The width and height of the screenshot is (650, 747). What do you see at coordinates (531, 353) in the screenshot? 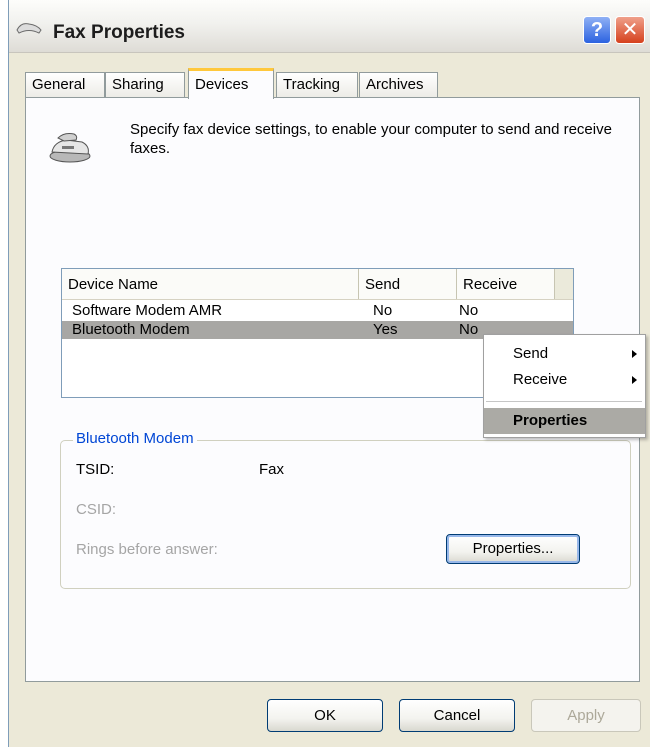
I see `menu-item-label: Send` at bounding box center [531, 353].